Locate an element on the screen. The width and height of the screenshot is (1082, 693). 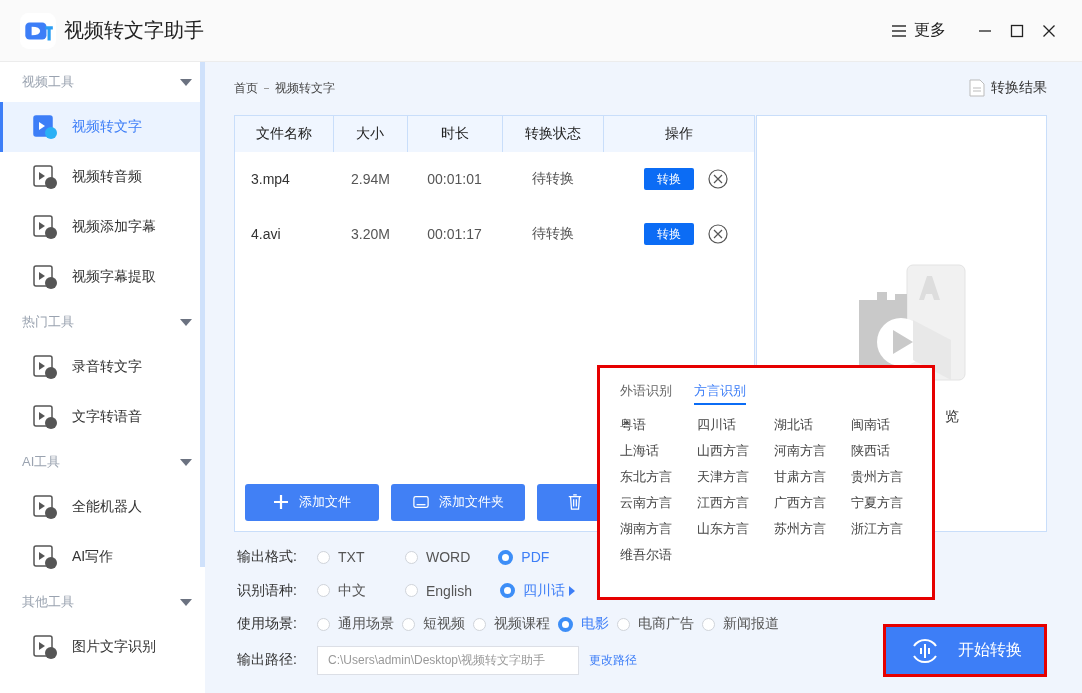
table-cell-text: 3.mp4 is located at coordinates (270, 179).